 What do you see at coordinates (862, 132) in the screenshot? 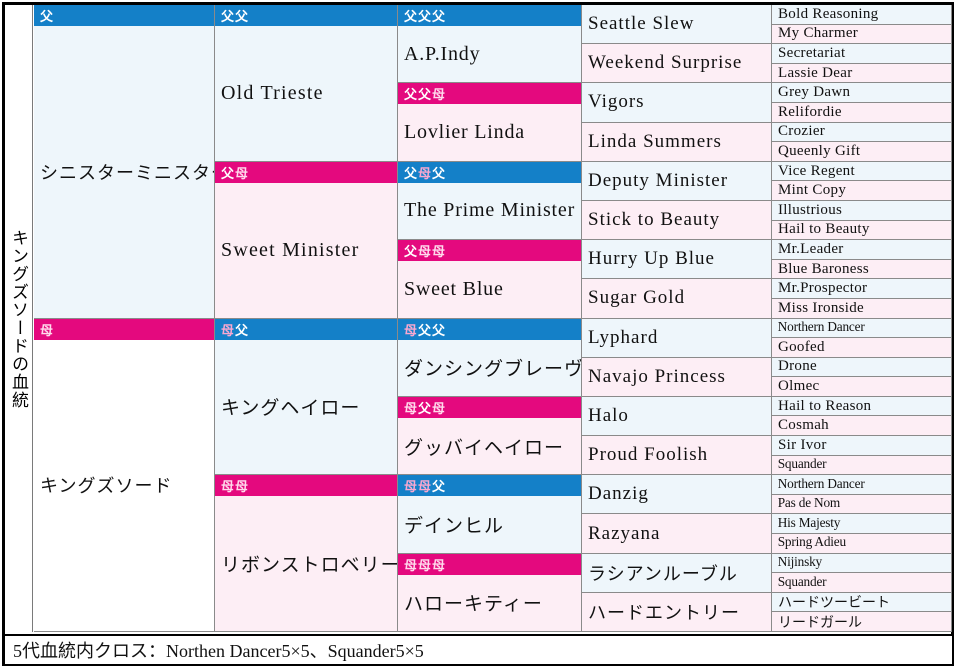
I see `pedigree-cell-g5-6: Crozier` at bounding box center [862, 132].